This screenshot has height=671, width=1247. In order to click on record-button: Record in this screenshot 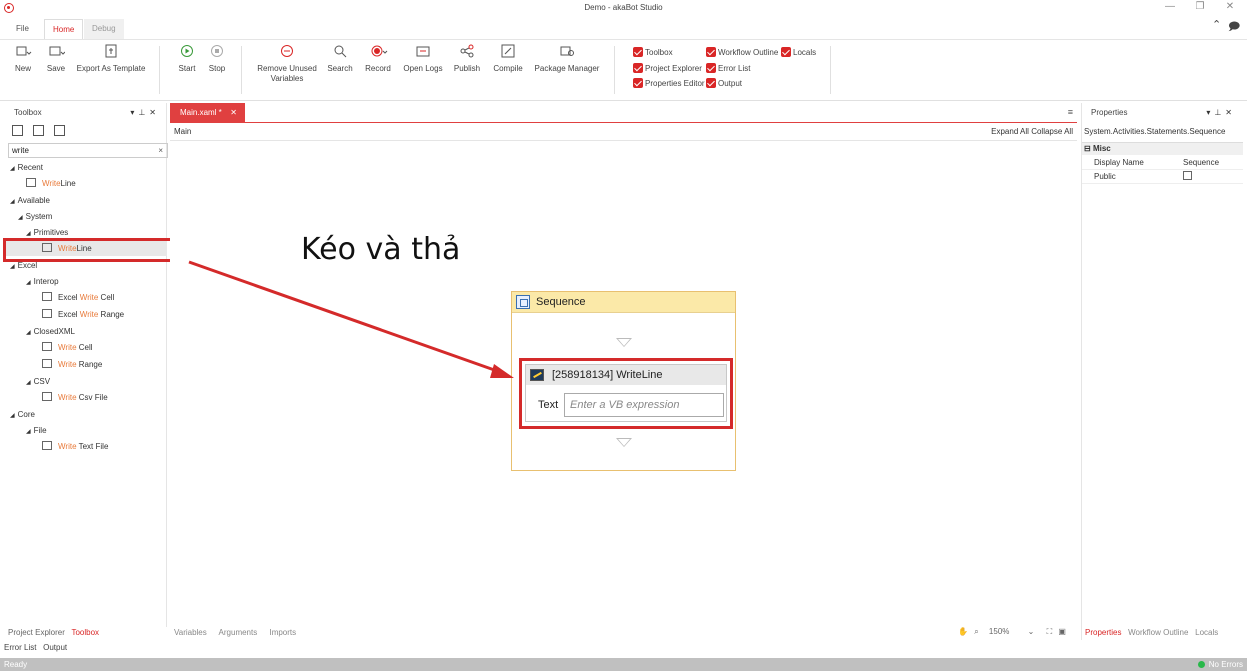, I will do `click(378, 59)`.